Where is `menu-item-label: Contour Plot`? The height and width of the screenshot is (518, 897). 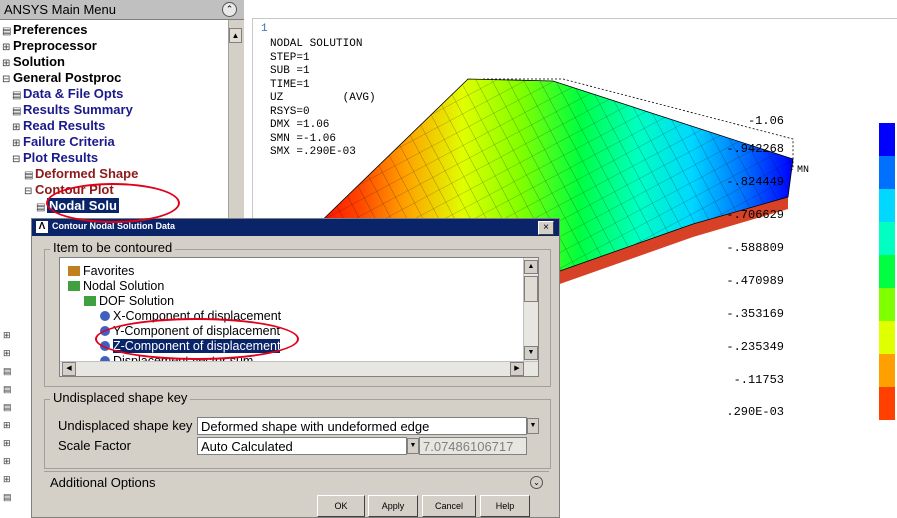
menu-item-label: Contour Plot is located at coordinates (74, 189).